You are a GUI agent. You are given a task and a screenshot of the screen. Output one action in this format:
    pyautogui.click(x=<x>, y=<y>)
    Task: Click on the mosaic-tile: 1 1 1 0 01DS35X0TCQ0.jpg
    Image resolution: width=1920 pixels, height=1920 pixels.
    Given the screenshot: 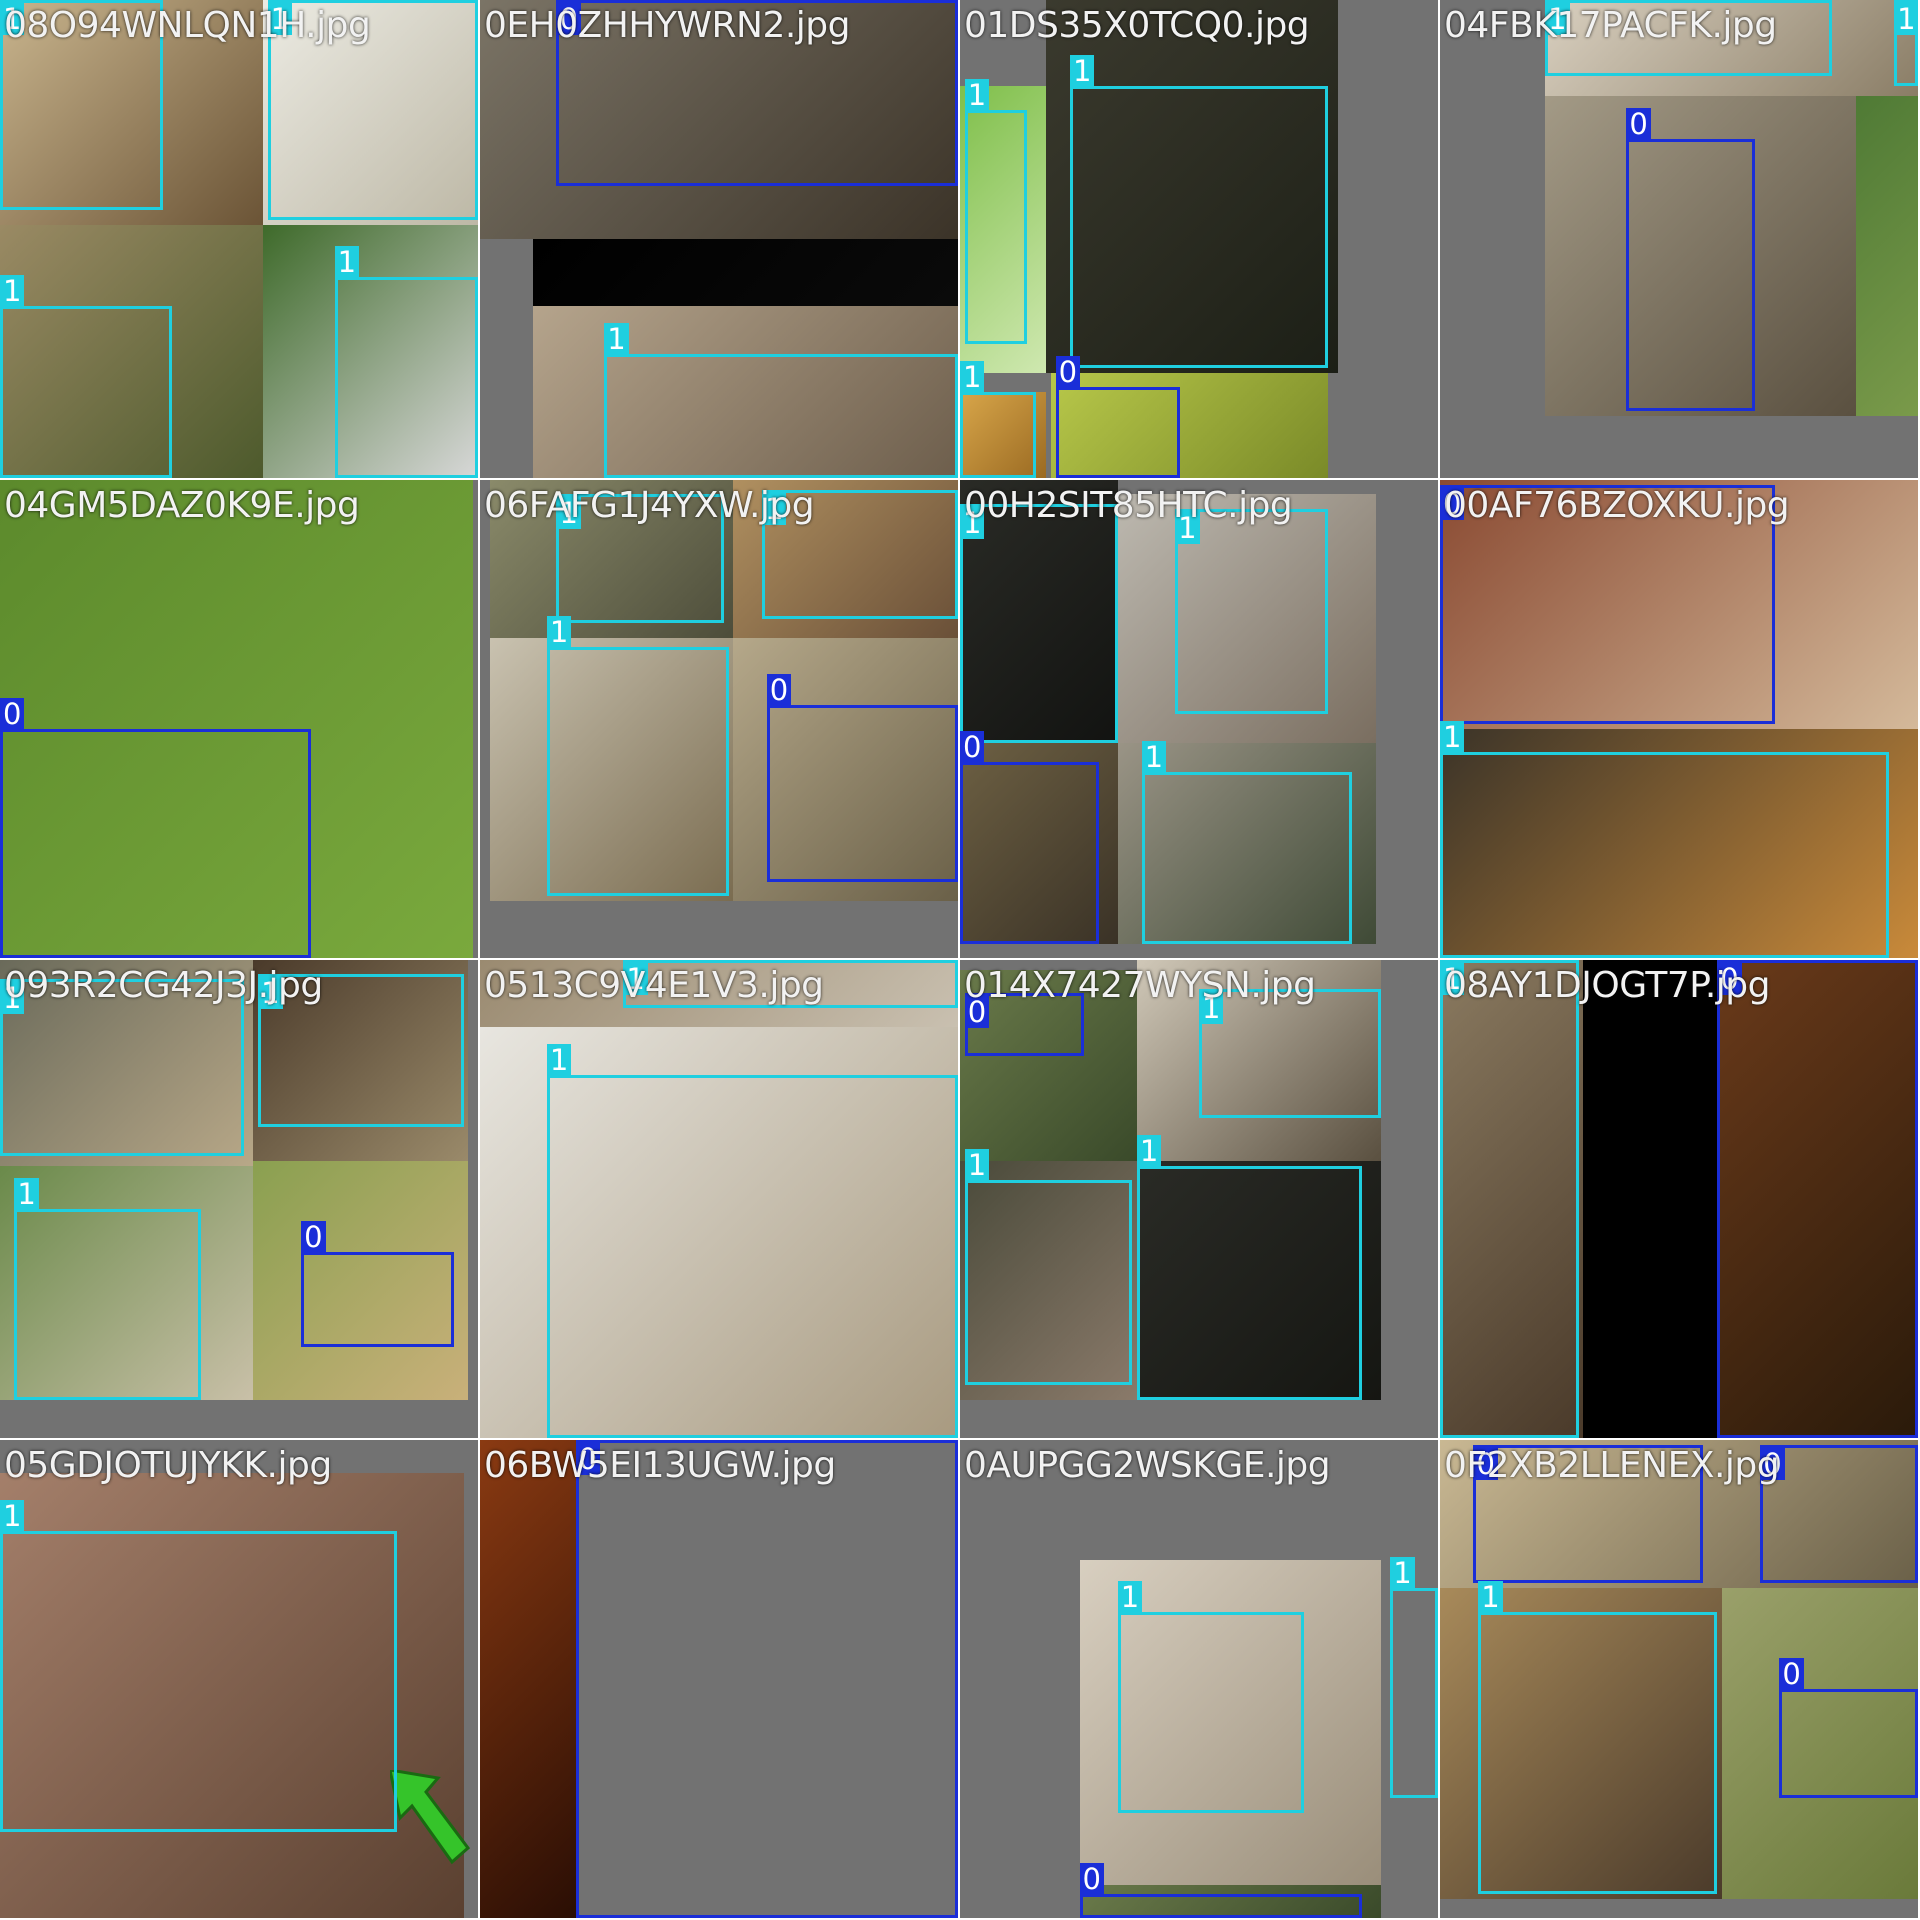 What is the action you would take?
    pyautogui.click(x=1199, y=239)
    